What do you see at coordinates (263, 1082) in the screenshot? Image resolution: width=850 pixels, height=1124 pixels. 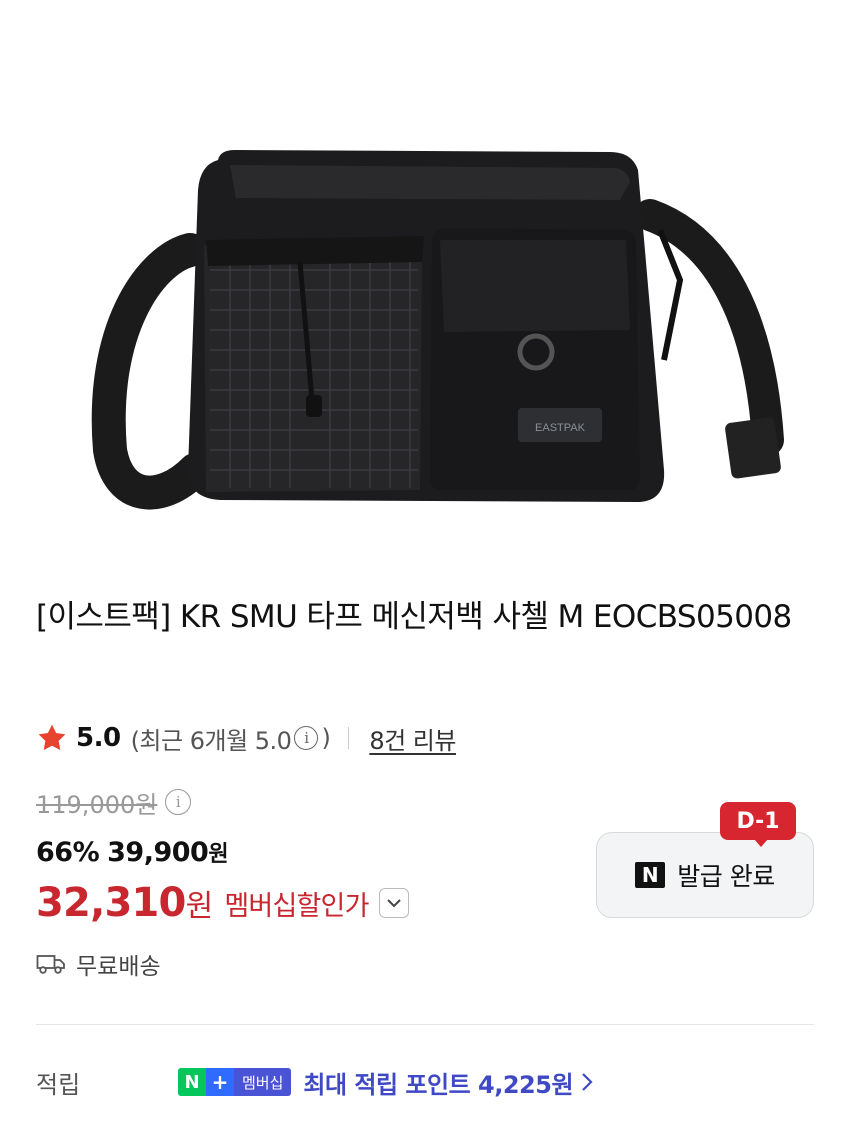 I see `membership-badge: 멤버십` at bounding box center [263, 1082].